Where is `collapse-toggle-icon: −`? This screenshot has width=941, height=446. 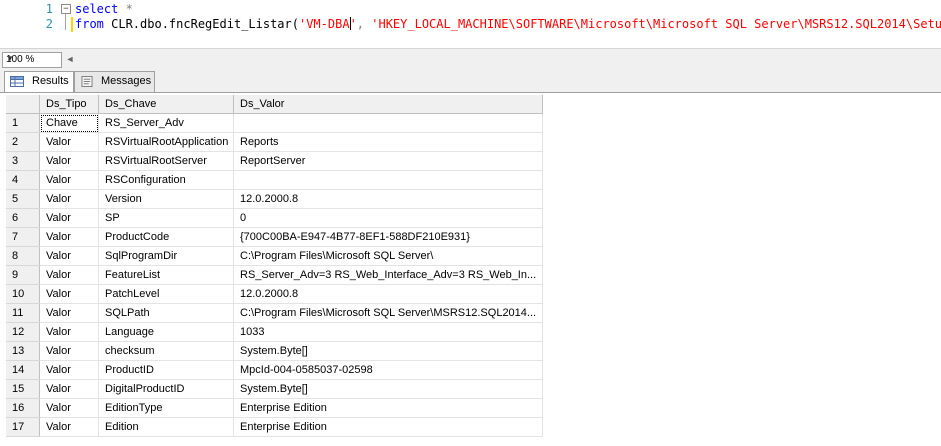 collapse-toggle-icon: − is located at coordinates (66, 9).